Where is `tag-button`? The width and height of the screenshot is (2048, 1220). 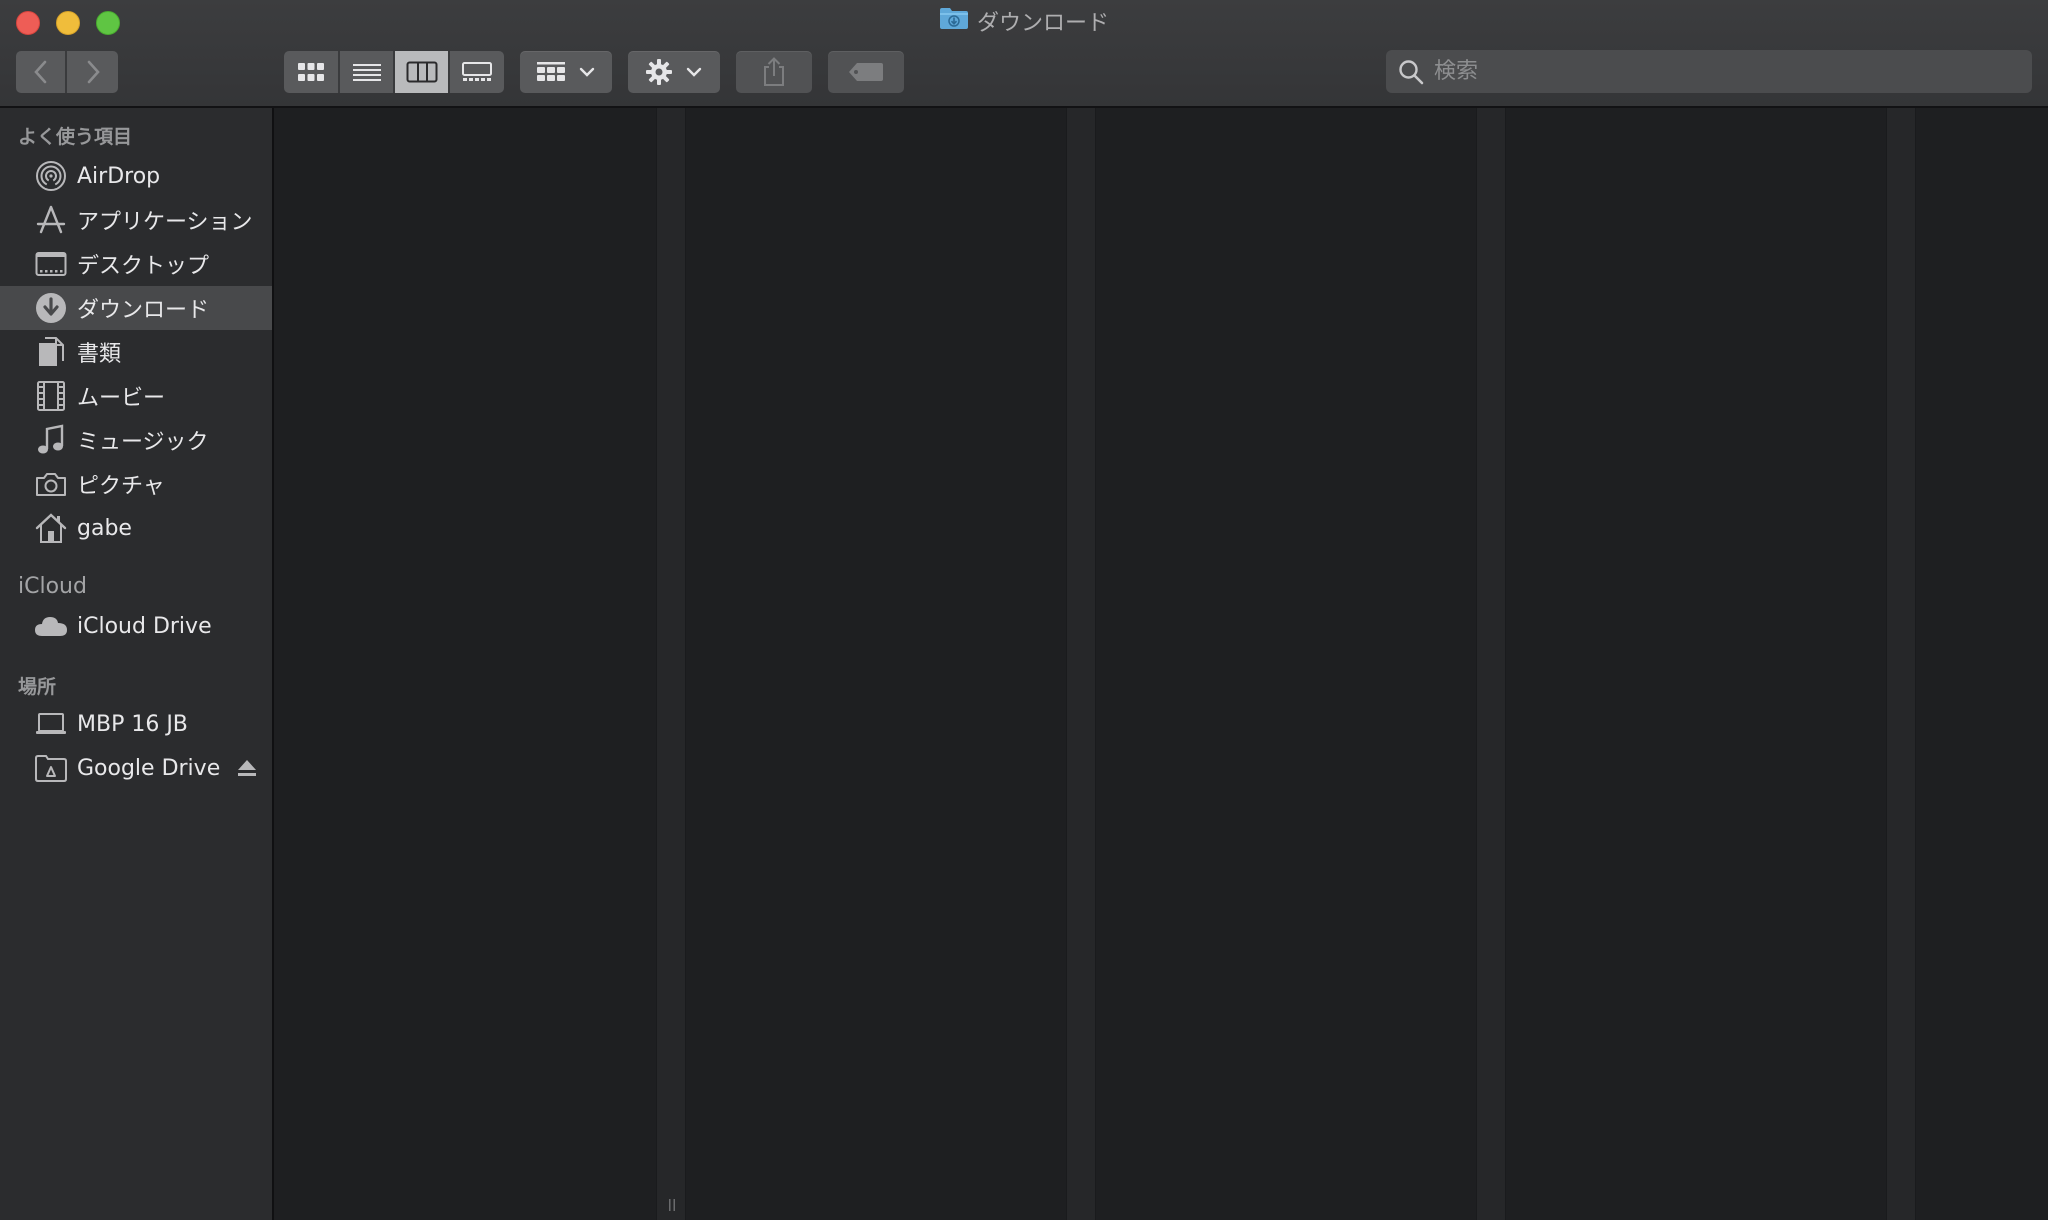 tag-button is located at coordinates (866, 72).